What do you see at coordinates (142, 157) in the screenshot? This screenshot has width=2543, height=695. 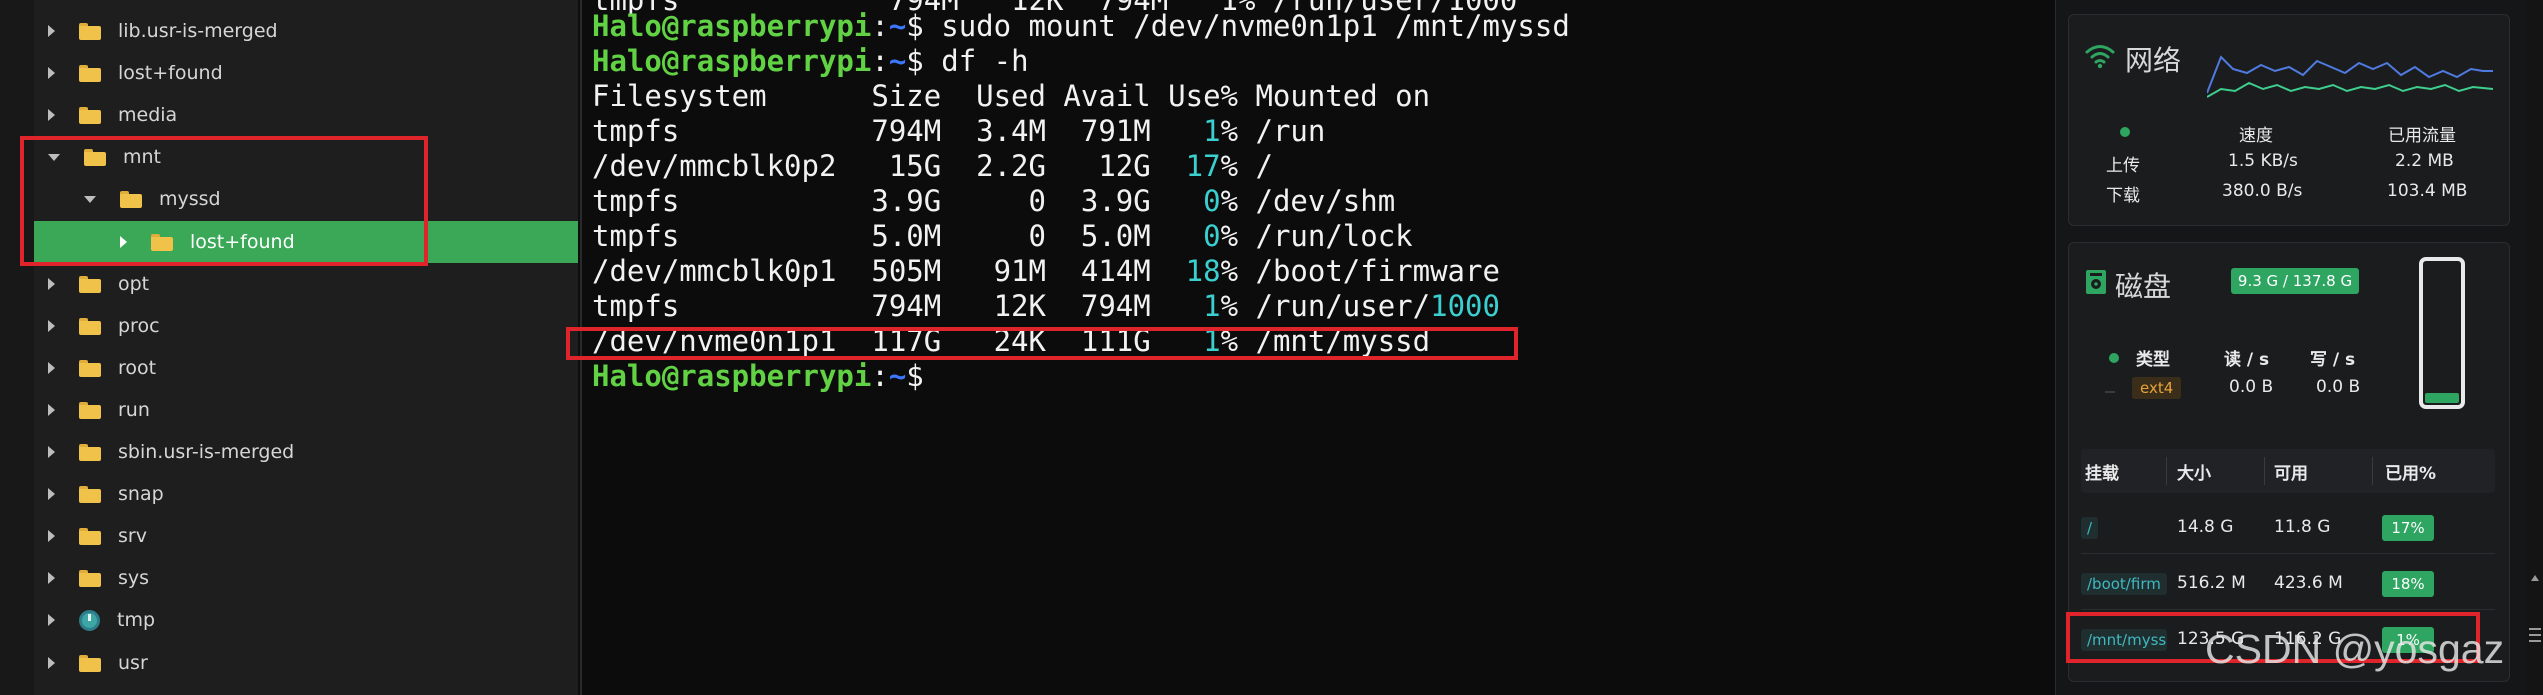 I see `tree-item-label: mnt` at bounding box center [142, 157].